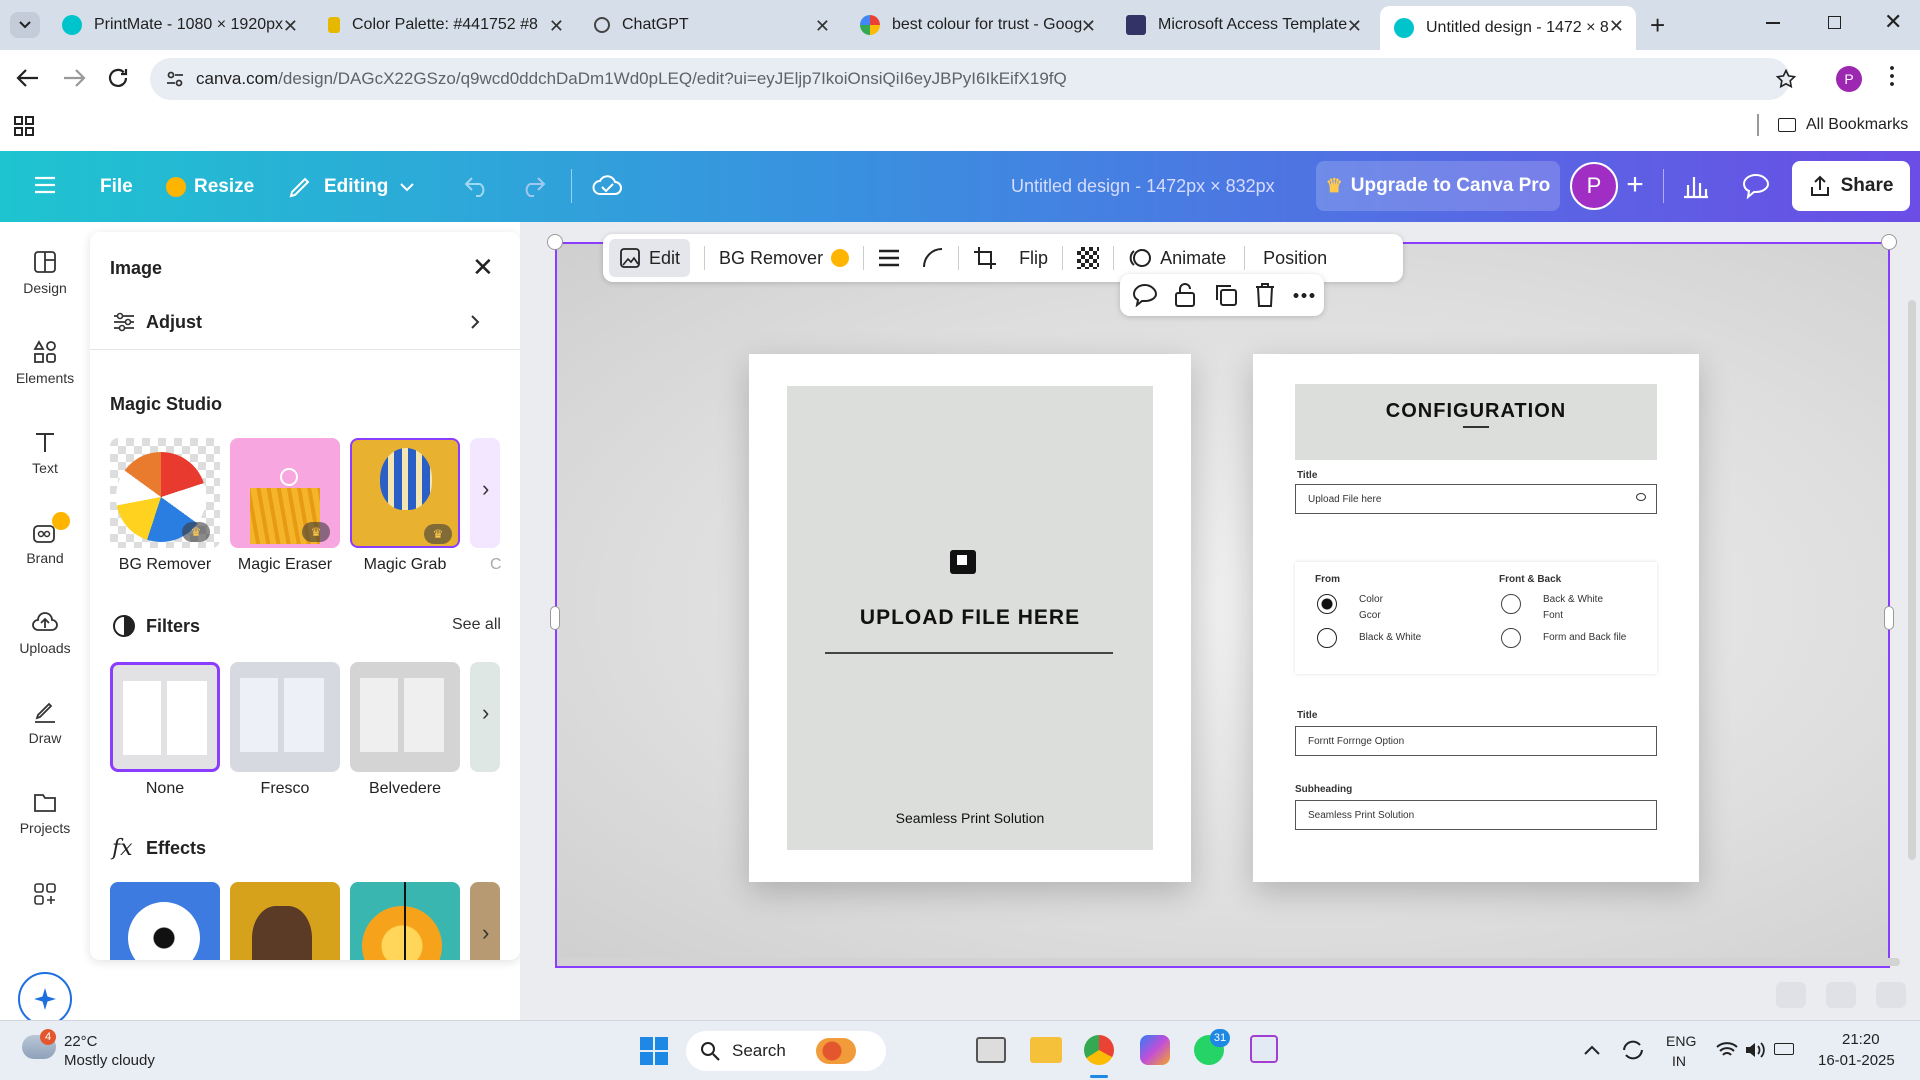  I want to click on language-top: ENG, so click(1681, 1041).